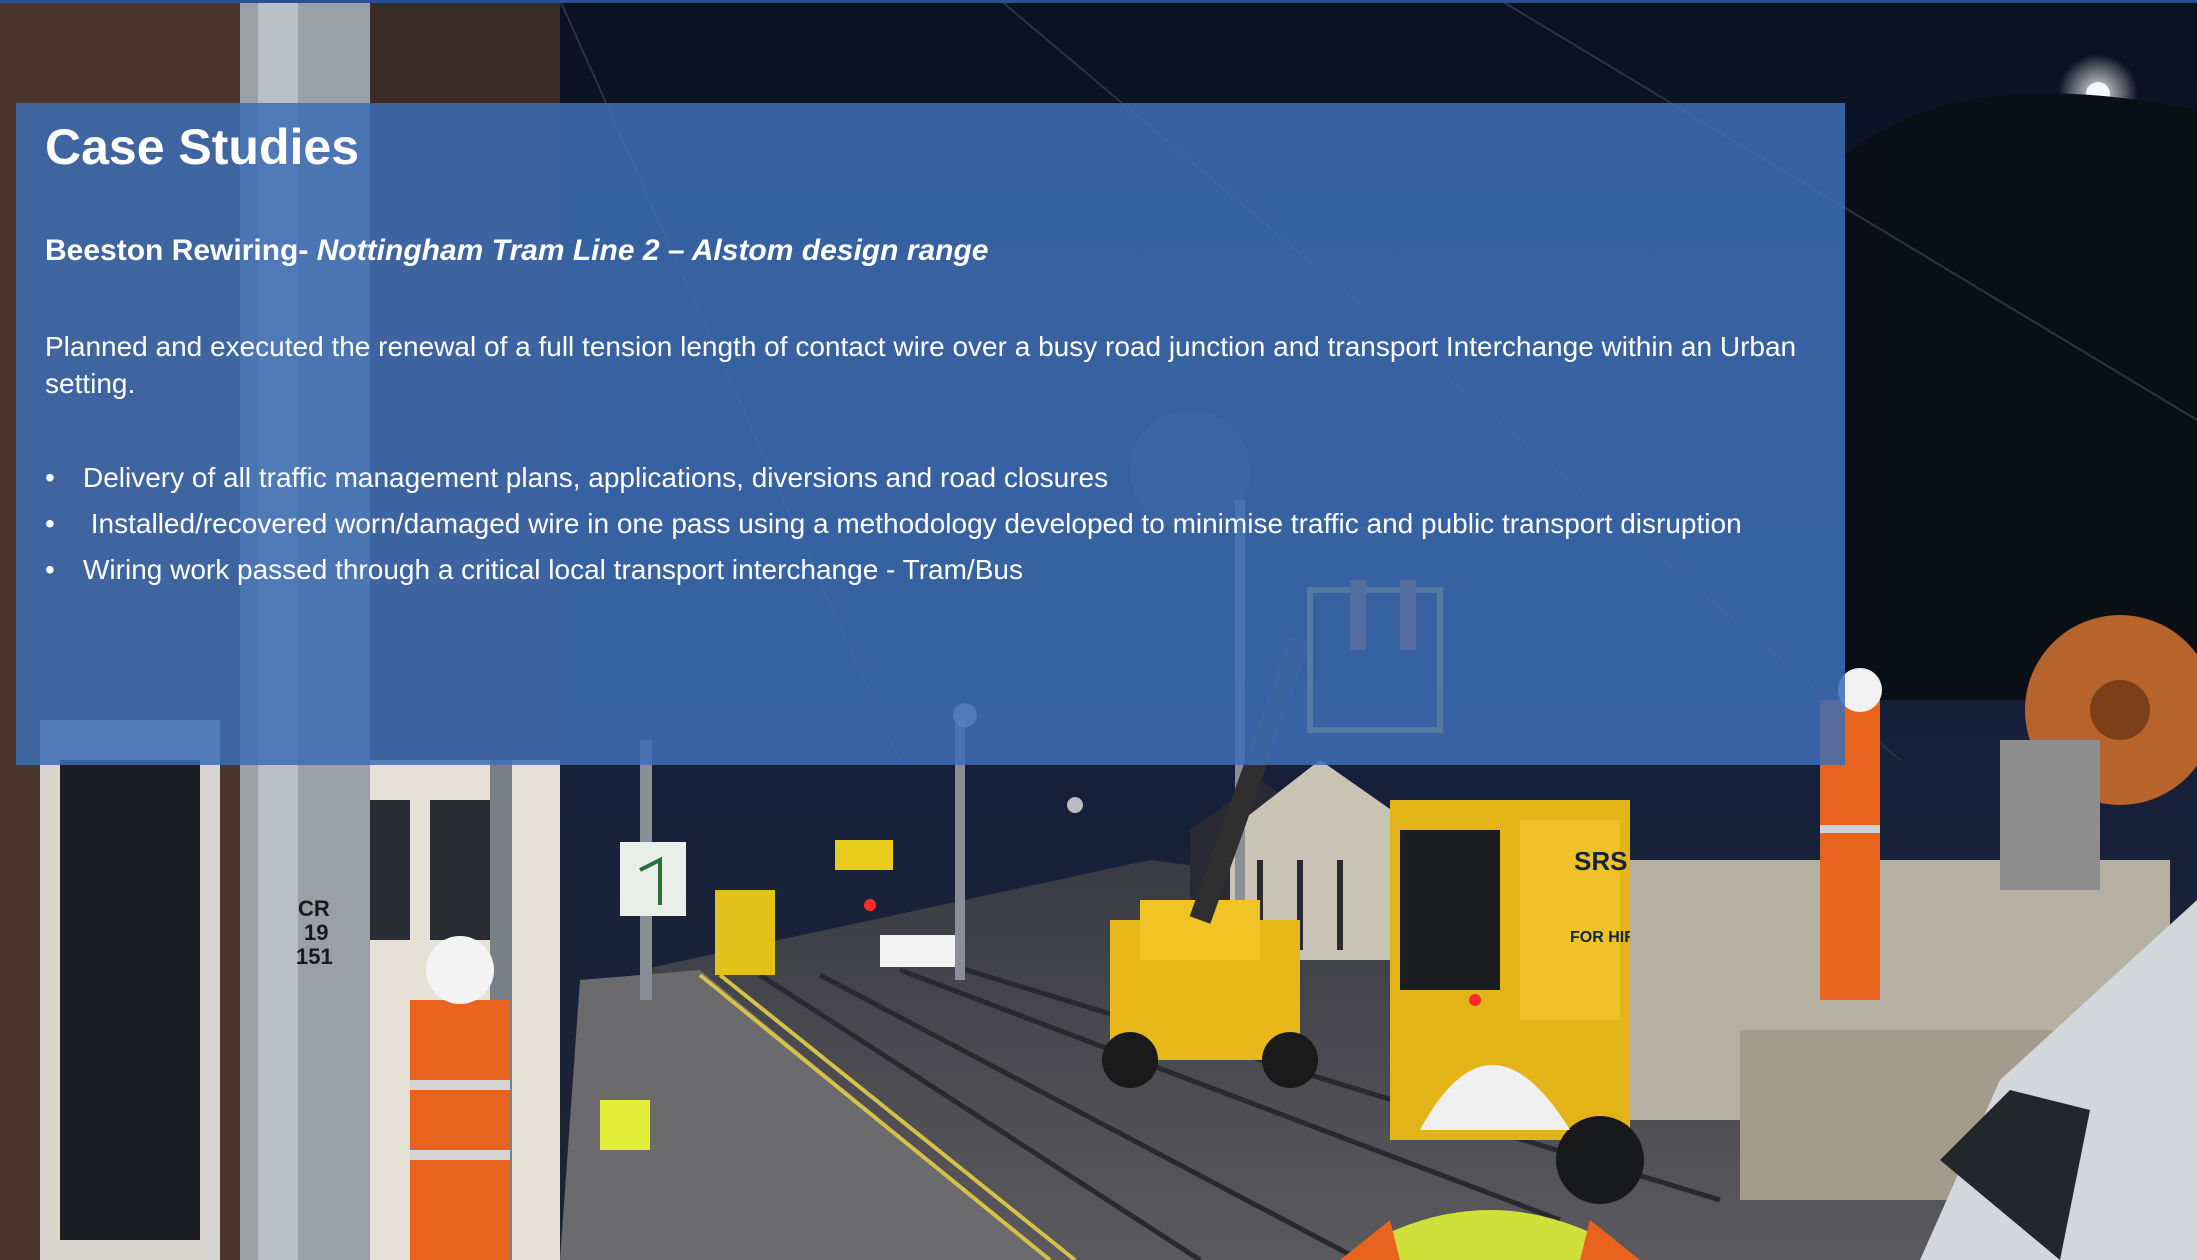 Image resolution: width=2197 pixels, height=1260 pixels. I want to click on truck-logo: SRS, so click(1600, 861).